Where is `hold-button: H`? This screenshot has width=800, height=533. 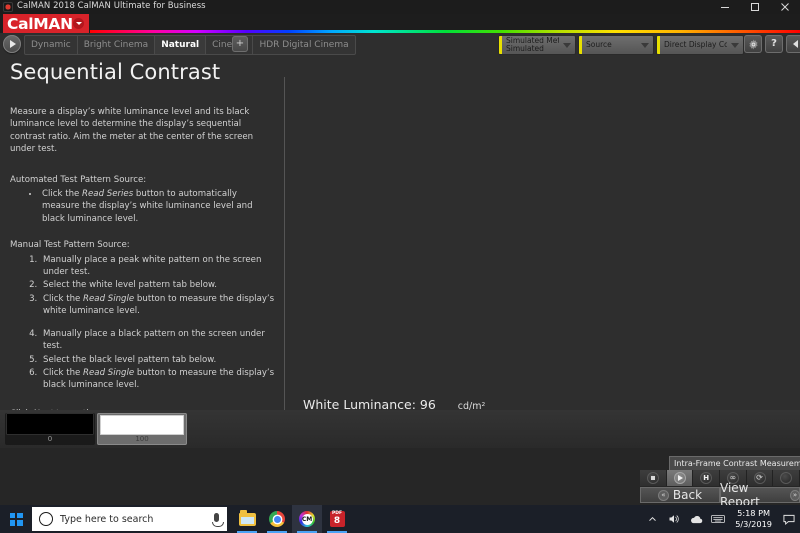
hold-button: H is located at coordinates (707, 478).